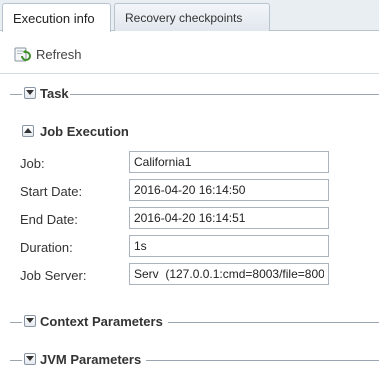 The height and width of the screenshot is (383, 379). I want to click on job-execution-section-header: Job Execution, so click(110, 132).